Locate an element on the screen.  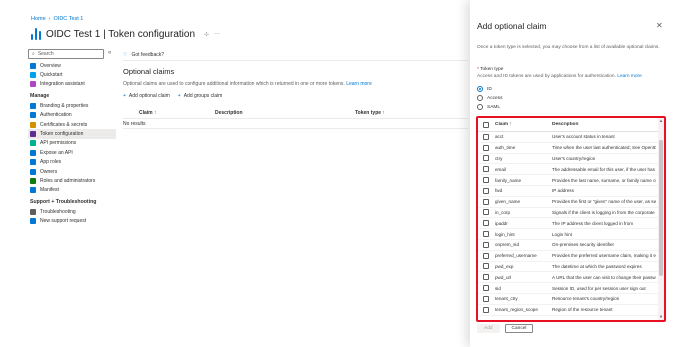
sidebar-item-label: Token configuration is located at coordinates (62, 134).